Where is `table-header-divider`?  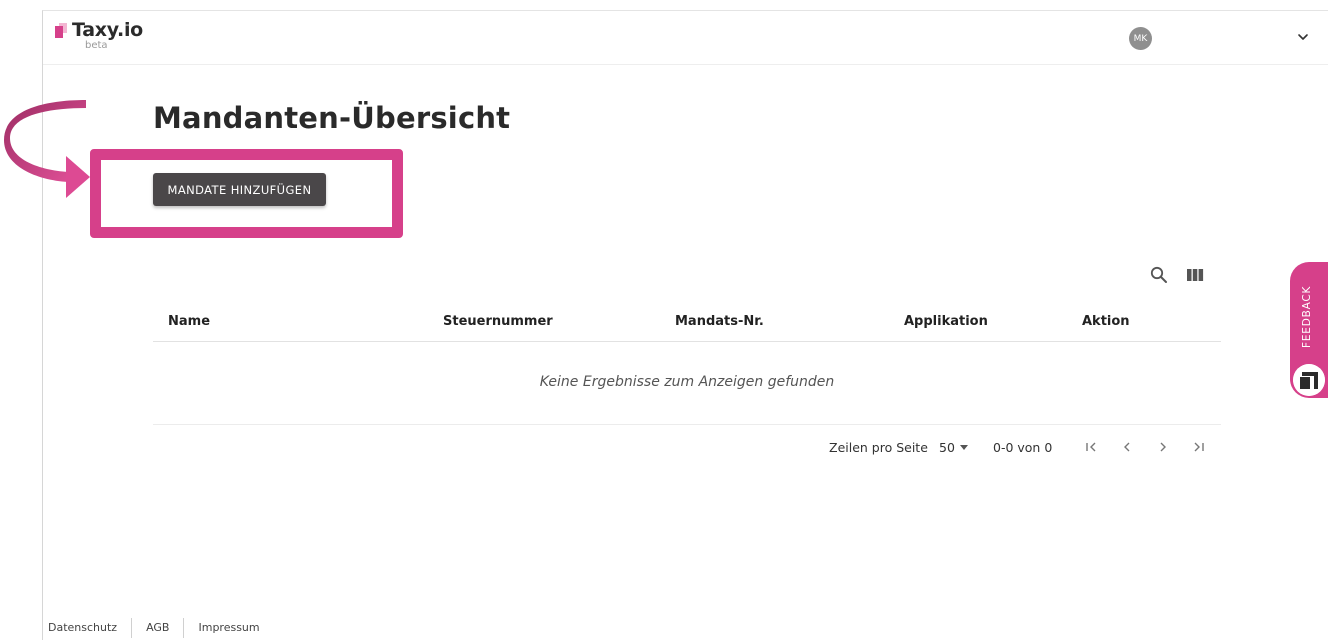
table-header-divider is located at coordinates (687, 341).